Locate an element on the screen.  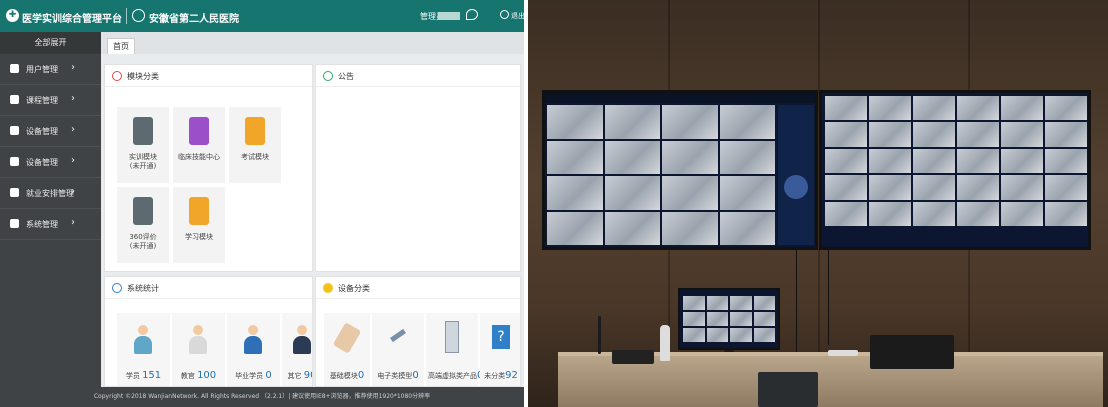
graduate-avatar-icon is located at coordinates (253, 340).